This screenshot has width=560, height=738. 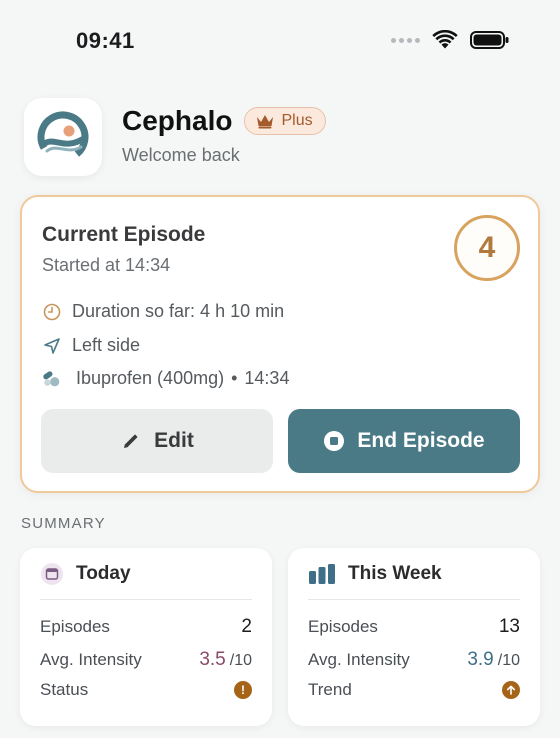 What do you see at coordinates (405, 40) in the screenshot?
I see `cellular-signal-icon` at bounding box center [405, 40].